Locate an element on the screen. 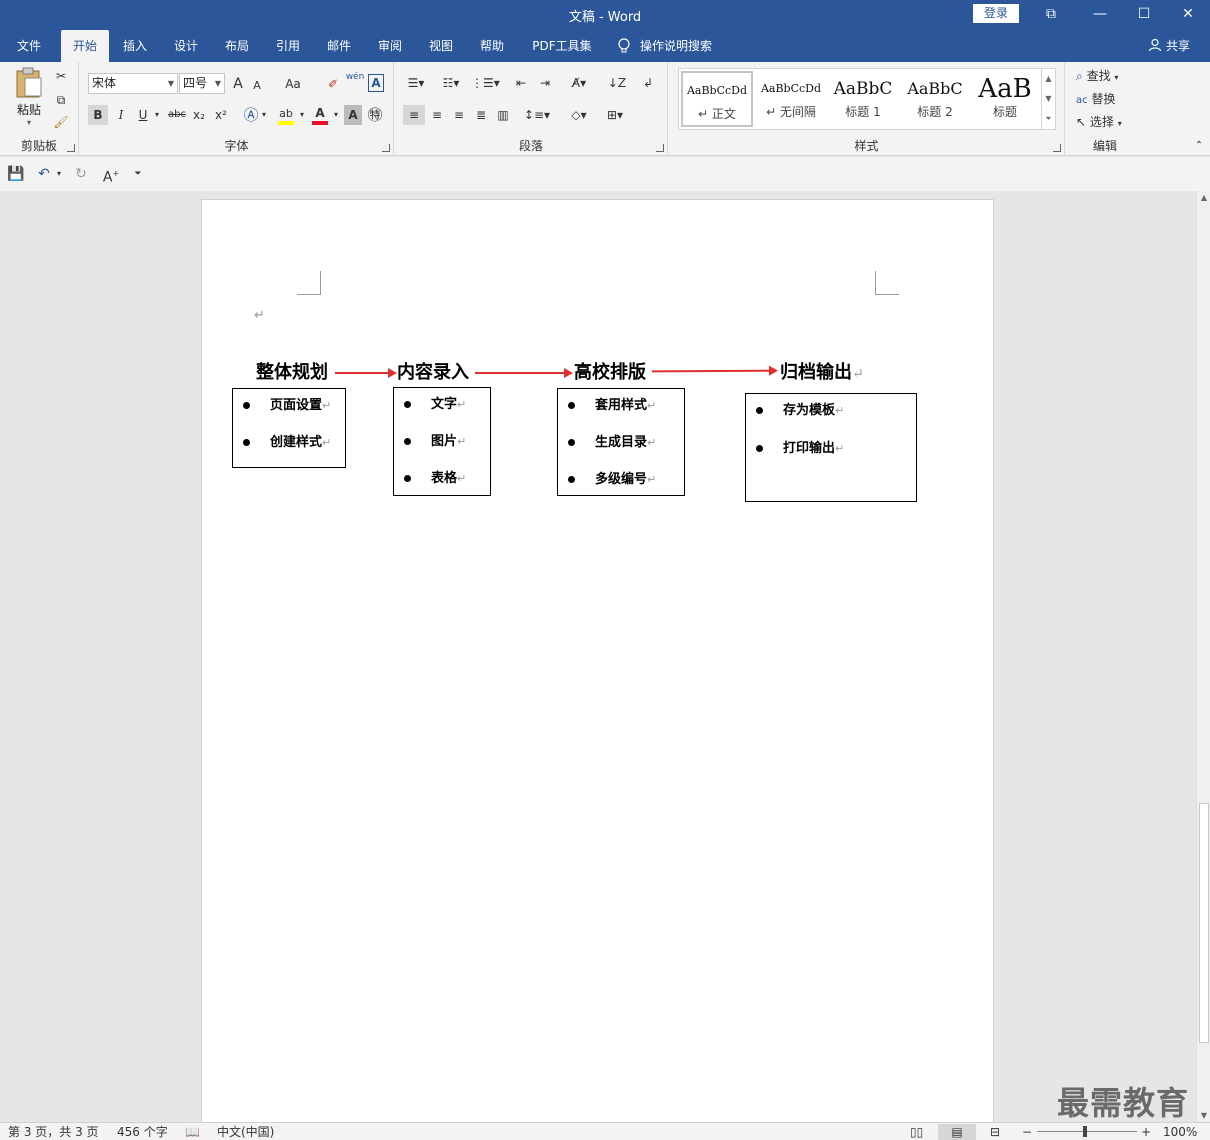 The height and width of the screenshot is (1140, 1210). vertical-scrollbar: ▲ ▼ is located at coordinates (1203, 656).